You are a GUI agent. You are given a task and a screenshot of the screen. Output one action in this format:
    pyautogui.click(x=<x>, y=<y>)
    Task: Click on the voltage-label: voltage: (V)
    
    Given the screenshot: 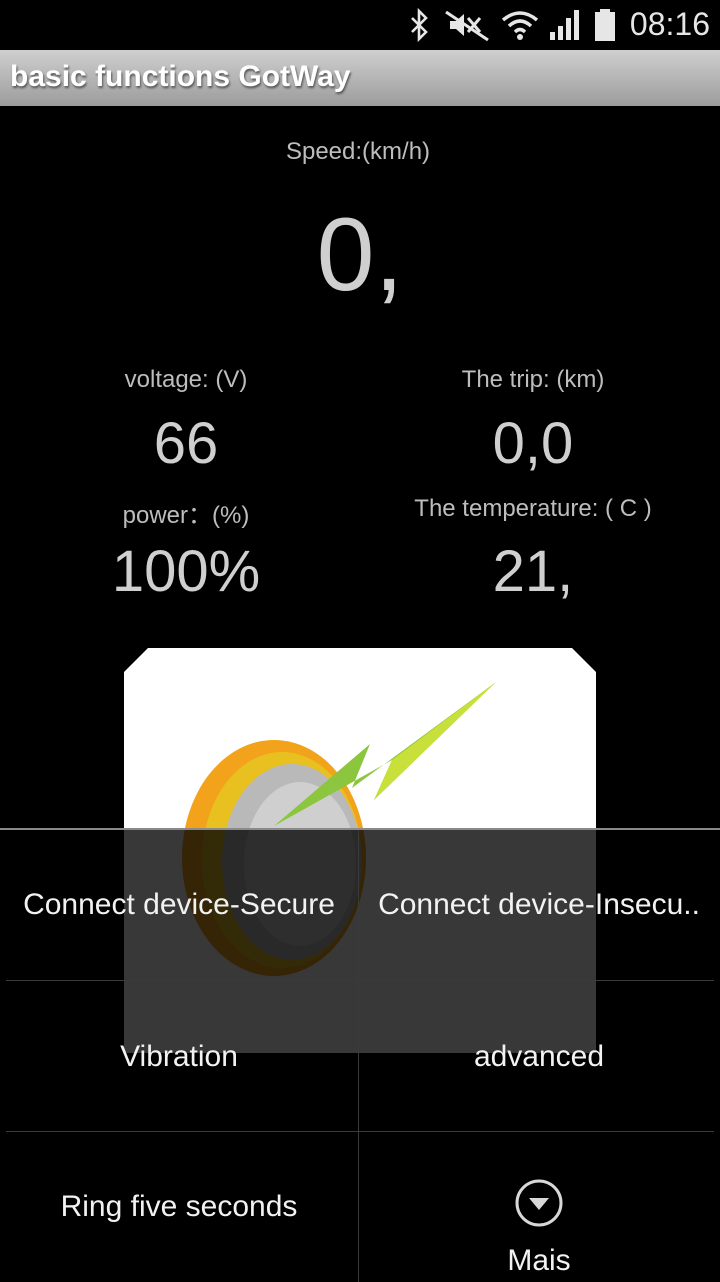 What is the action you would take?
    pyautogui.click(x=186, y=379)
    